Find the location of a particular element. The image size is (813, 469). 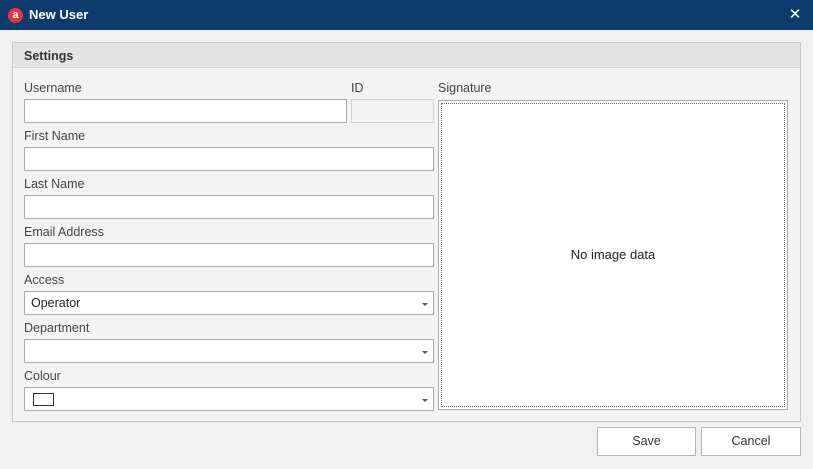

email-input is located at coordinates (229, 255).